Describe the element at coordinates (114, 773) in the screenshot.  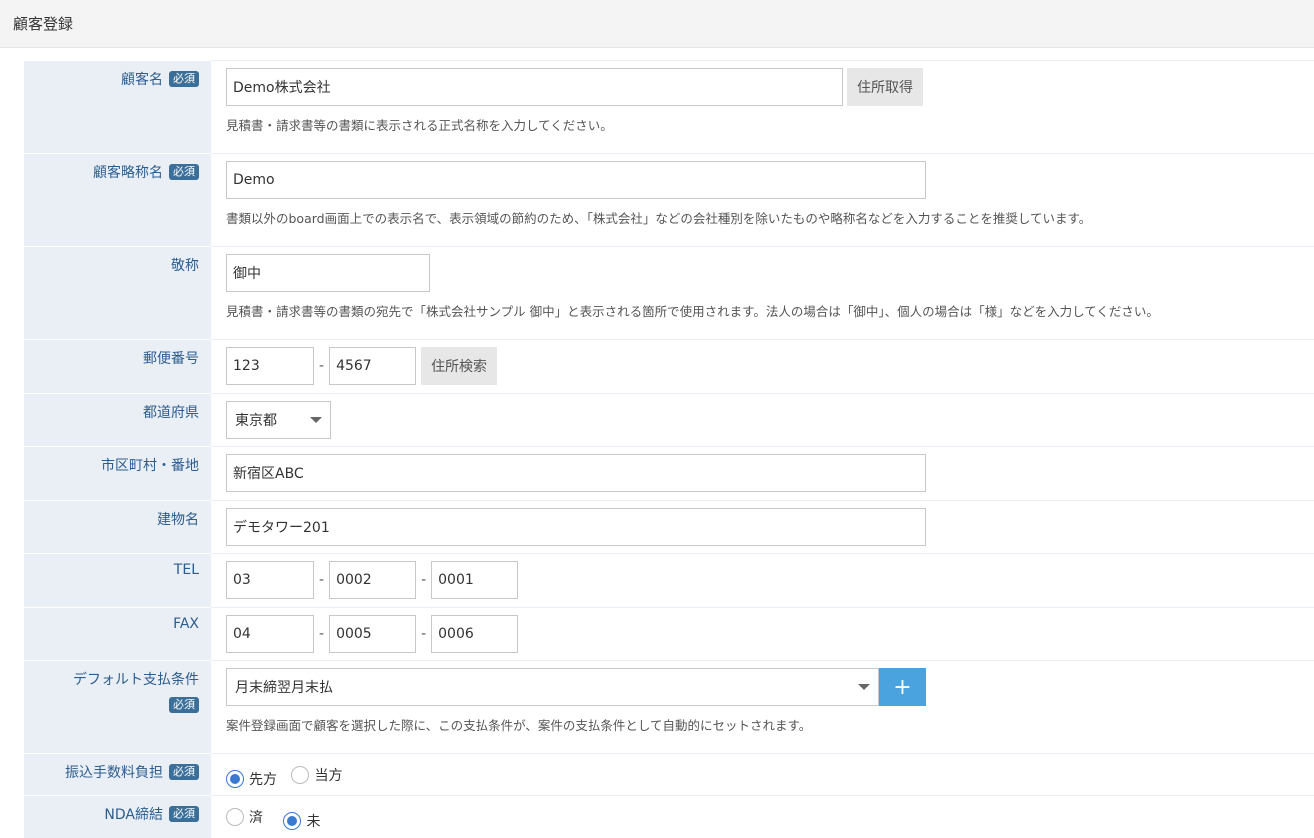
I see `field-label: 振込手数料負担` at that location.